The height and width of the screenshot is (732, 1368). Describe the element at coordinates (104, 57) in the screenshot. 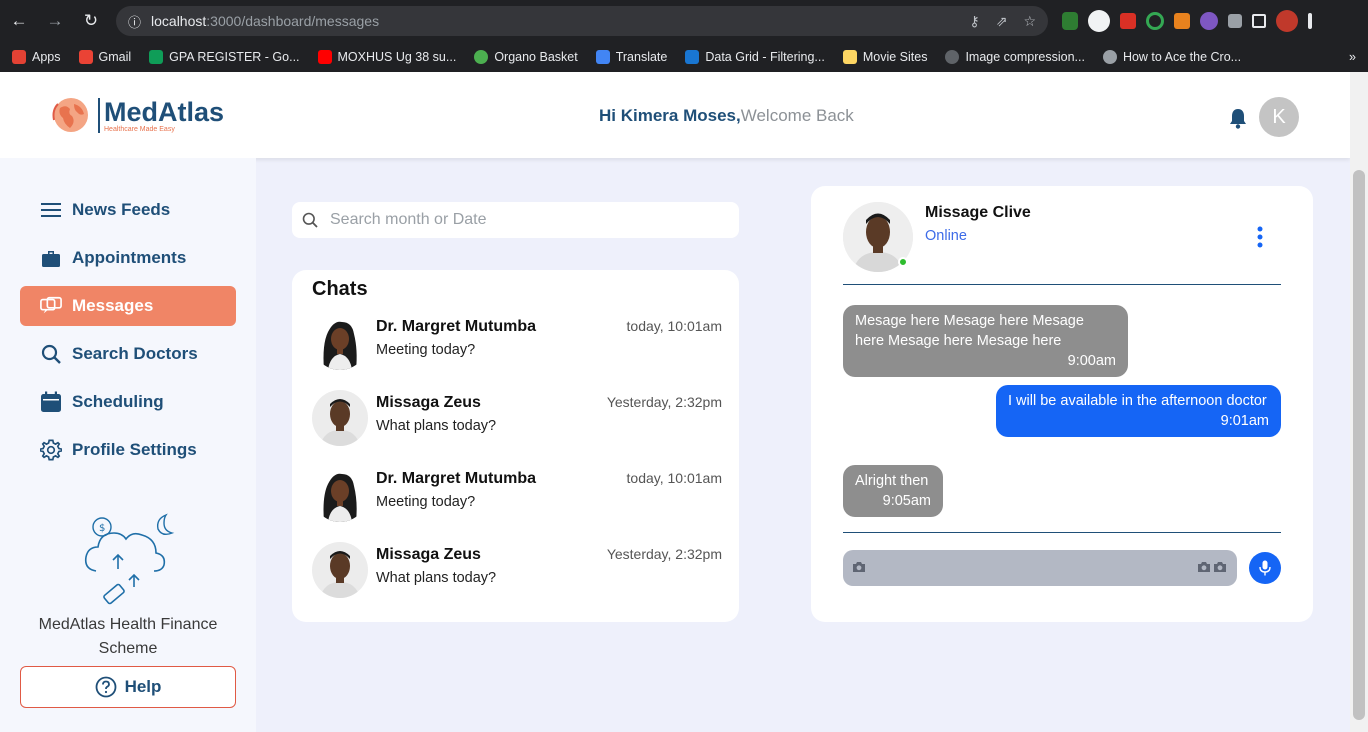

I see `bookmark-gmail: Gmail` at that location.